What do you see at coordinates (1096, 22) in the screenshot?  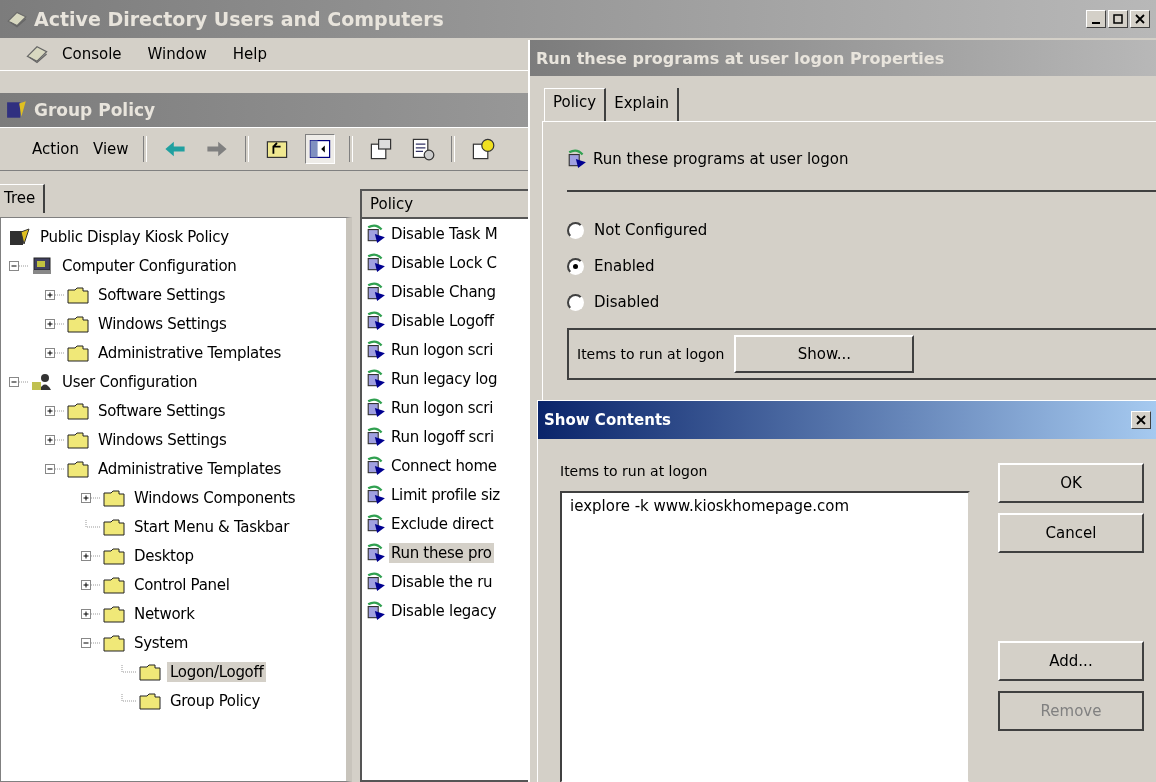 I see `minimize-icon` at bounding box center [1096, 22].